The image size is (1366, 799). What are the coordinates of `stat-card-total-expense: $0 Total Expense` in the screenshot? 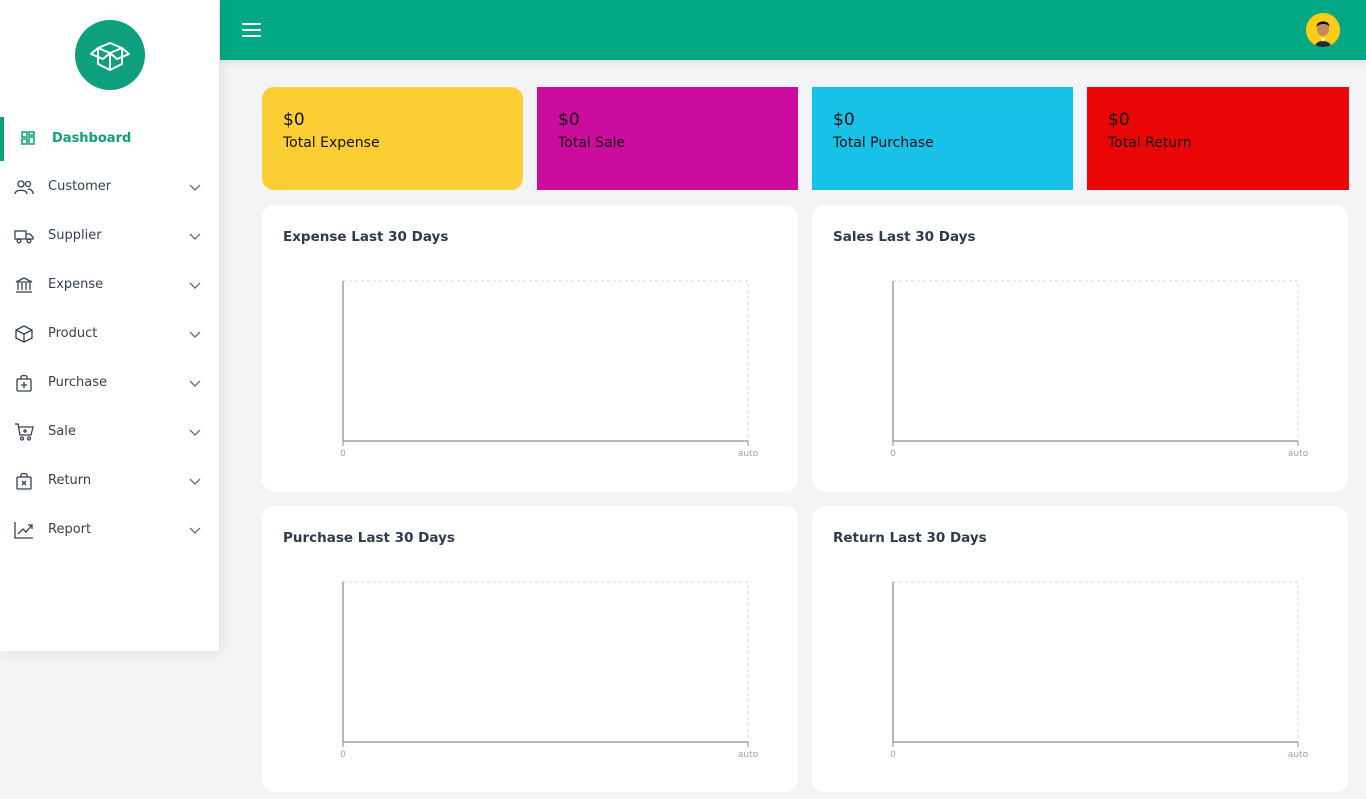 It's located at (392, 138).